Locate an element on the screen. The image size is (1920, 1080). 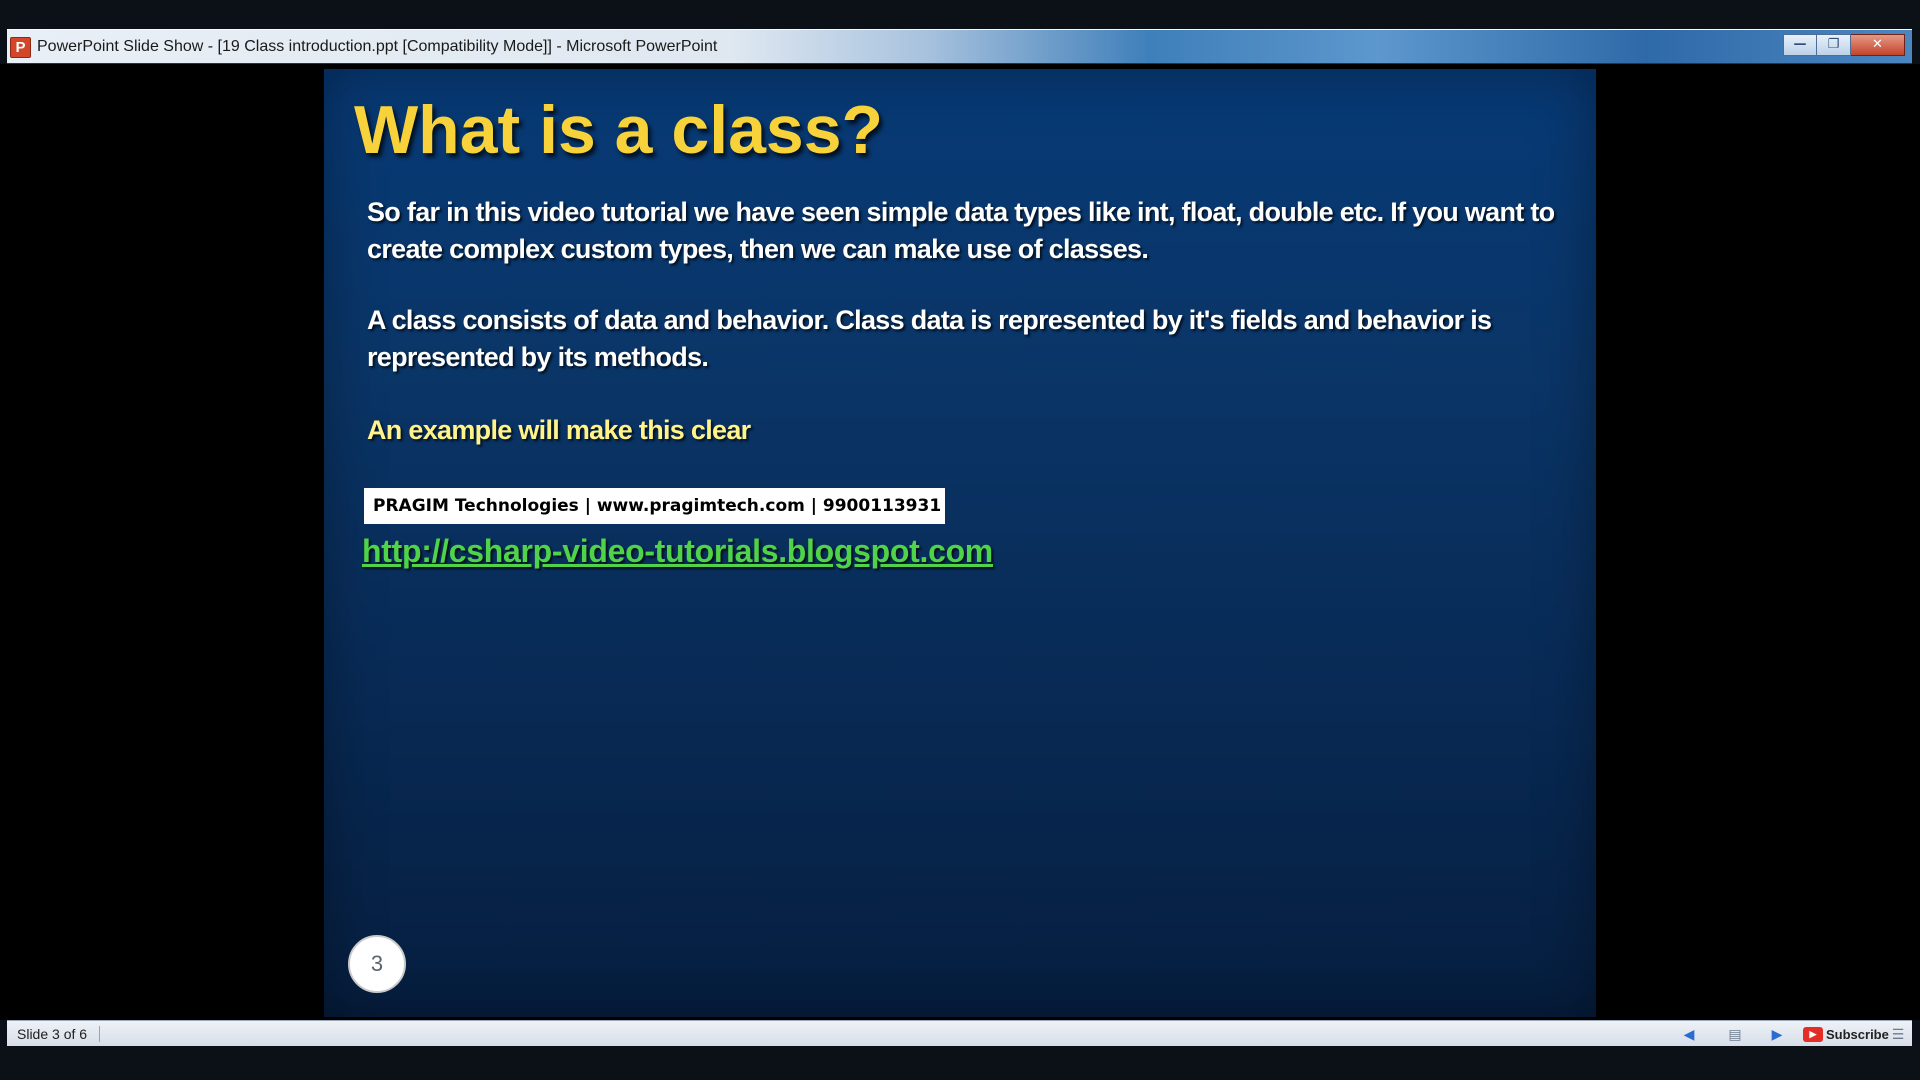
slide-number-badge: 3 is located at coordinates (377, 964).